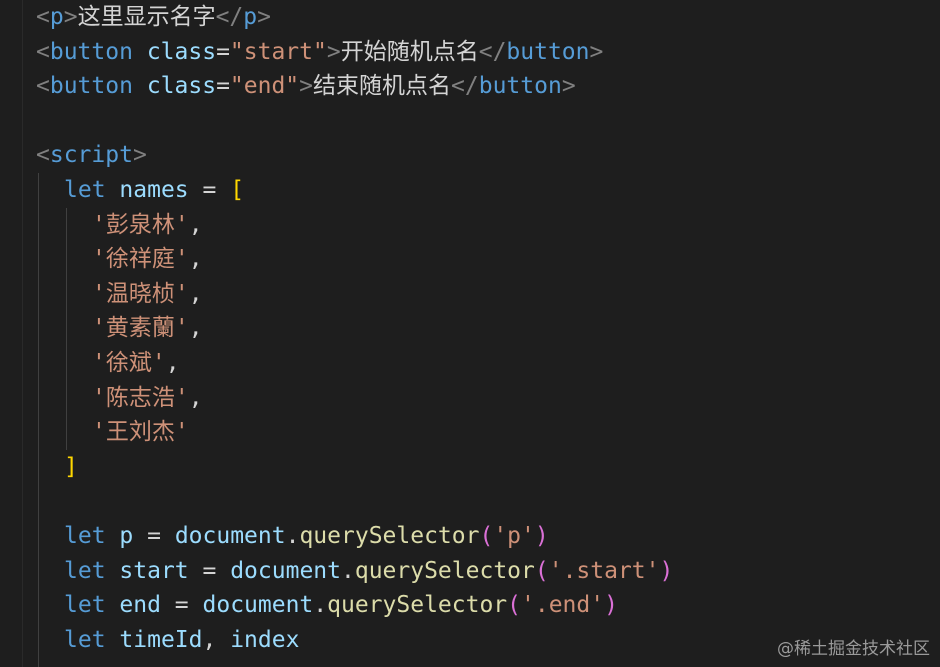  What do you see at coordinates (140, 224) in the screenshot?
I see `string-literal: '彭泉林'` at bounding box center [140, 224].